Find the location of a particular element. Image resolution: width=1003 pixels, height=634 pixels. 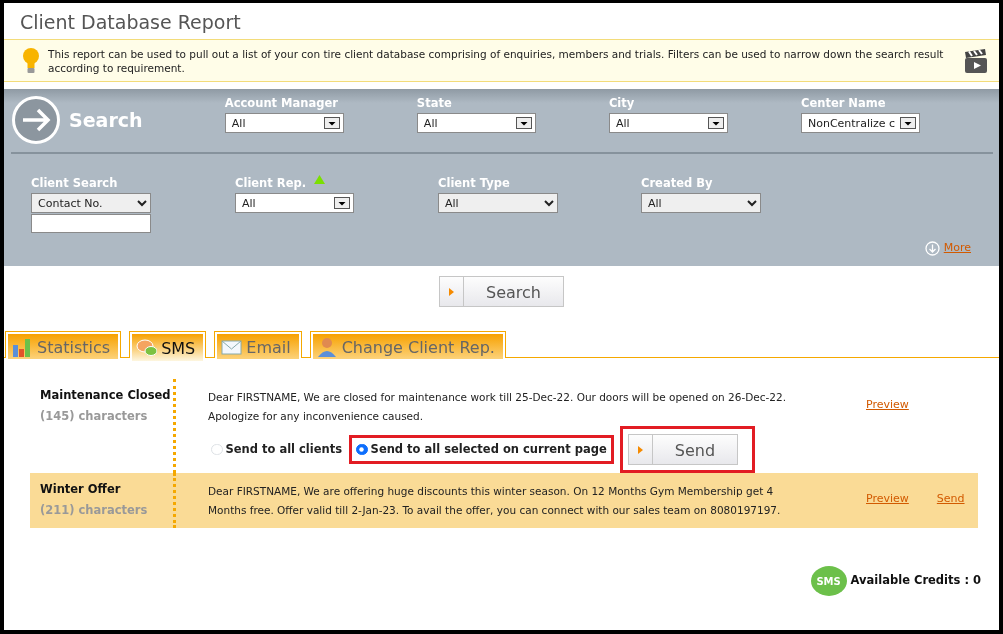

clapperboard-icon is located at coordinates (976, 60).